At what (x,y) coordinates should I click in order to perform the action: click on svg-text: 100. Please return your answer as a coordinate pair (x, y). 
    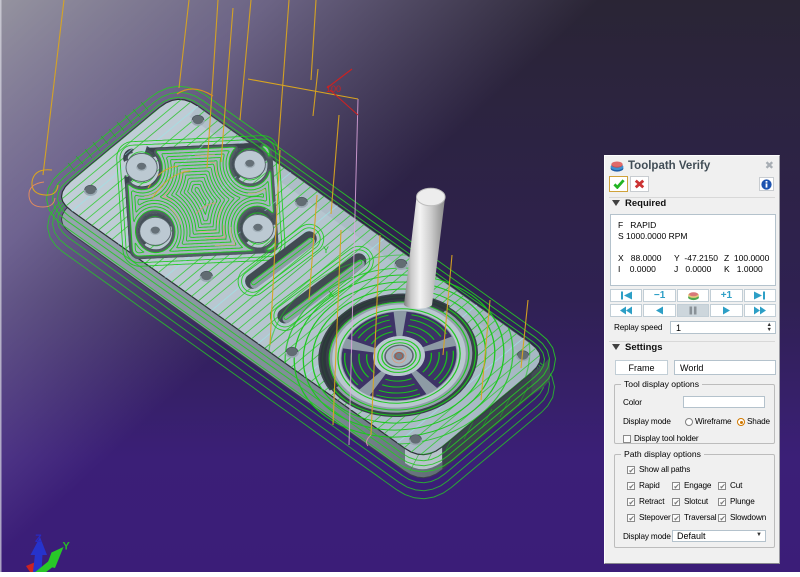
    Looking at the image, I should click on (333, 89).